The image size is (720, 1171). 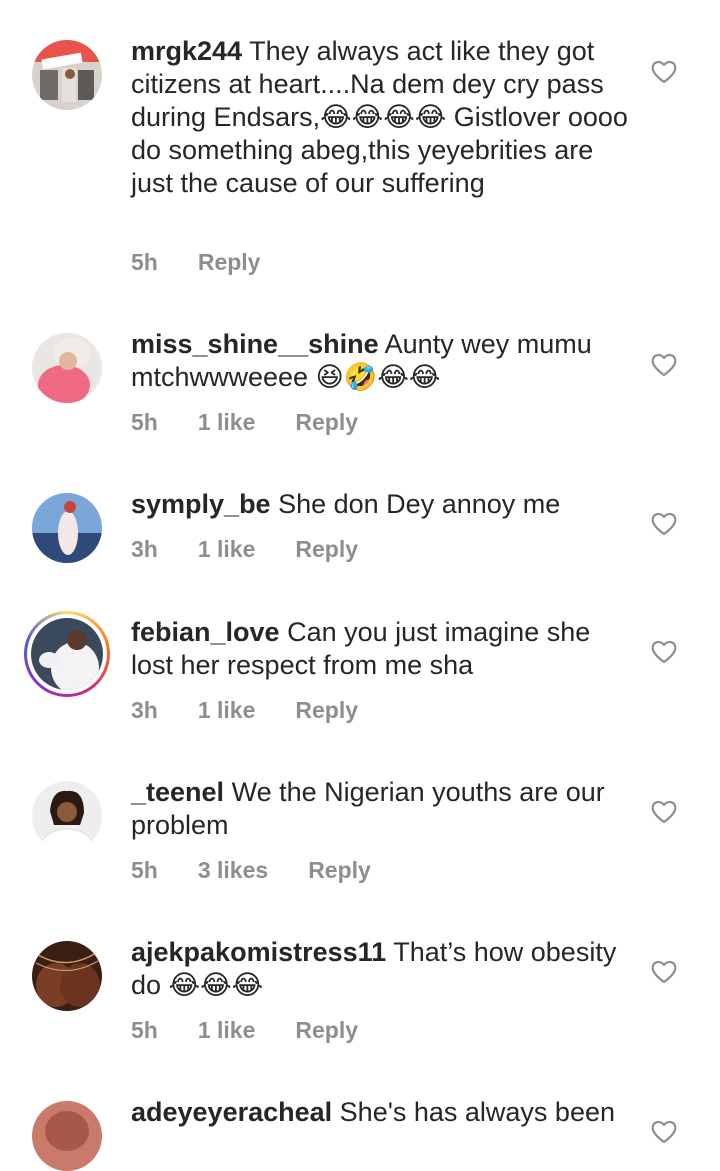 I want to click on comment-username: _teenel, so click(x=177, y=792).